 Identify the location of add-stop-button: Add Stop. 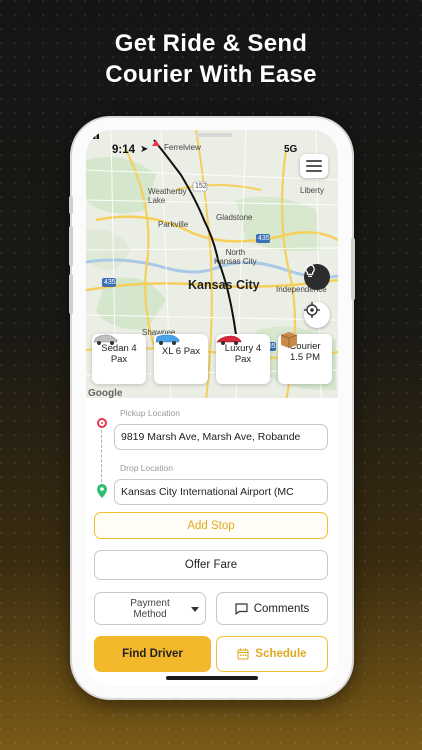
(211, 525).